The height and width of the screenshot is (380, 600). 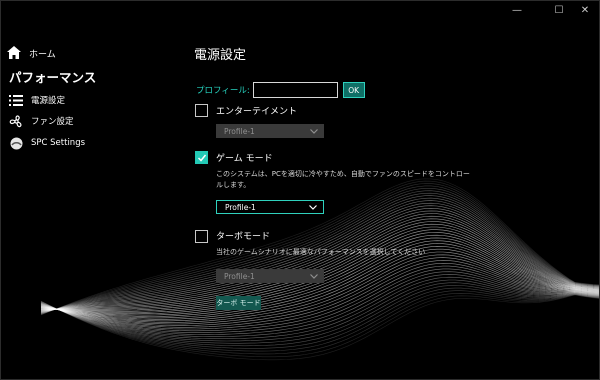 What do you see at coordinates (52, 122) in the screenshot?
I see `sidebar-item-label: ファン設定` at bounding box center [52, 122].